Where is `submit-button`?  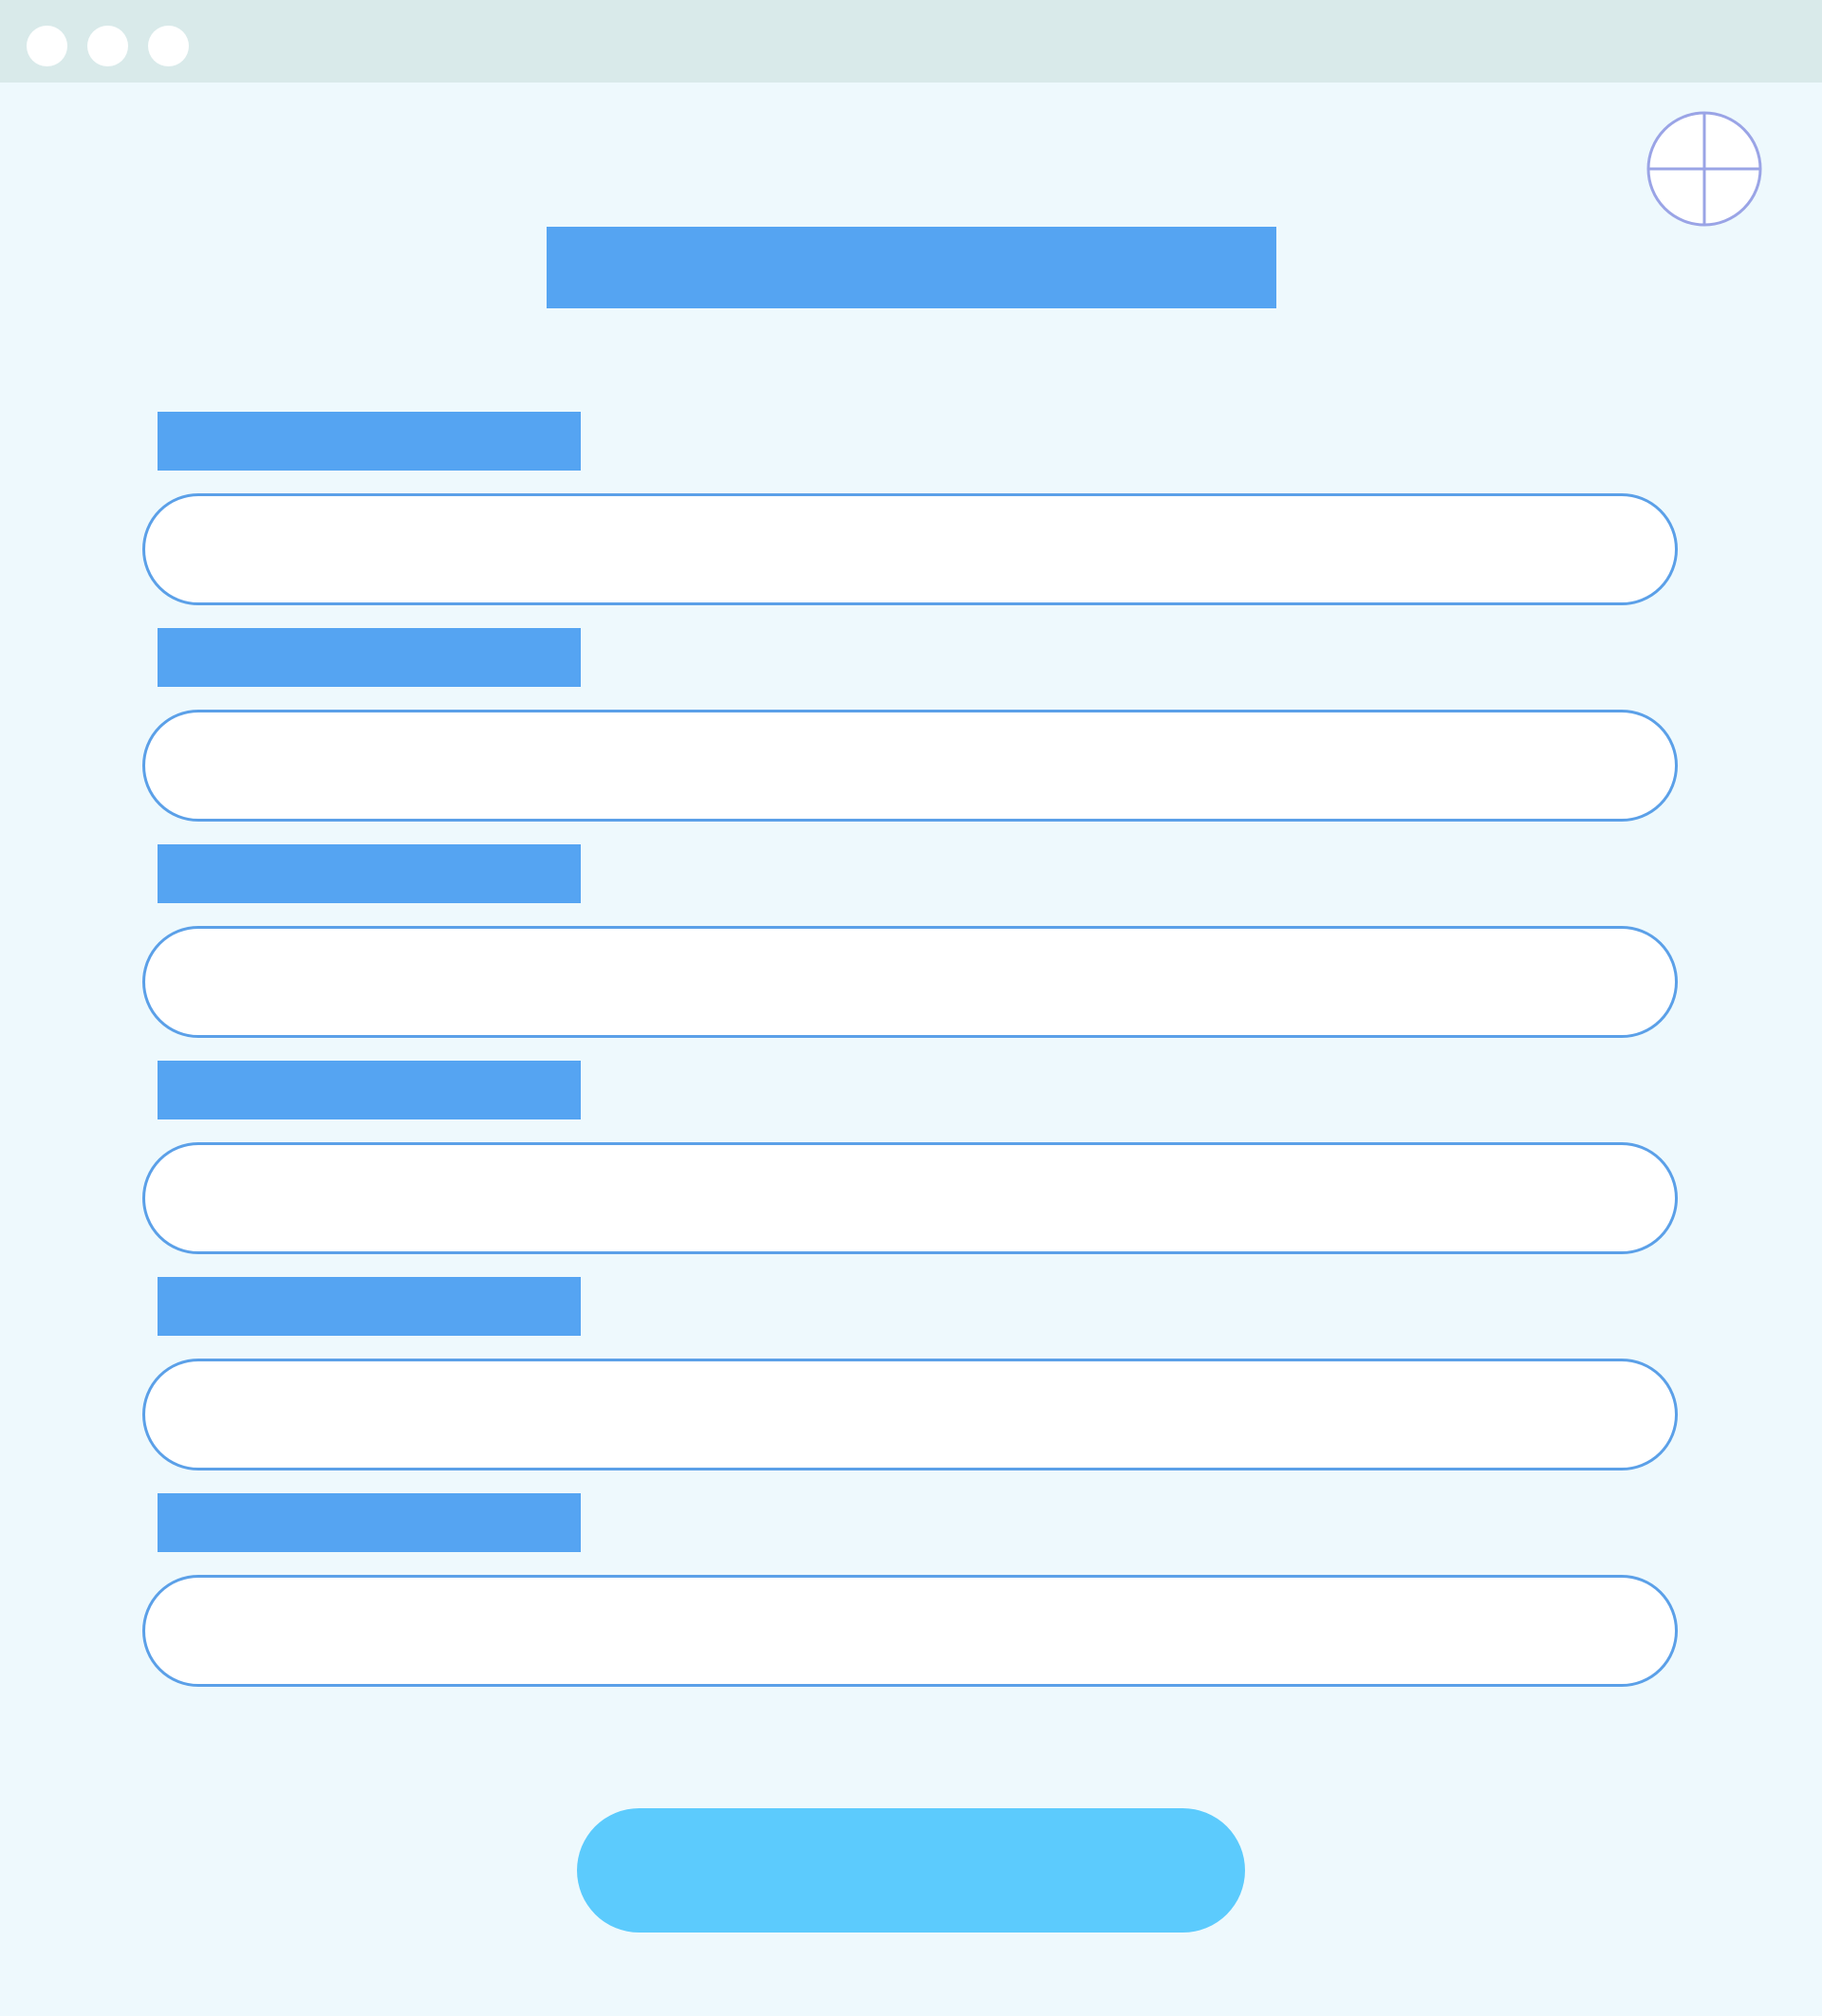 submit-button is located at coordinates (911, 1870).